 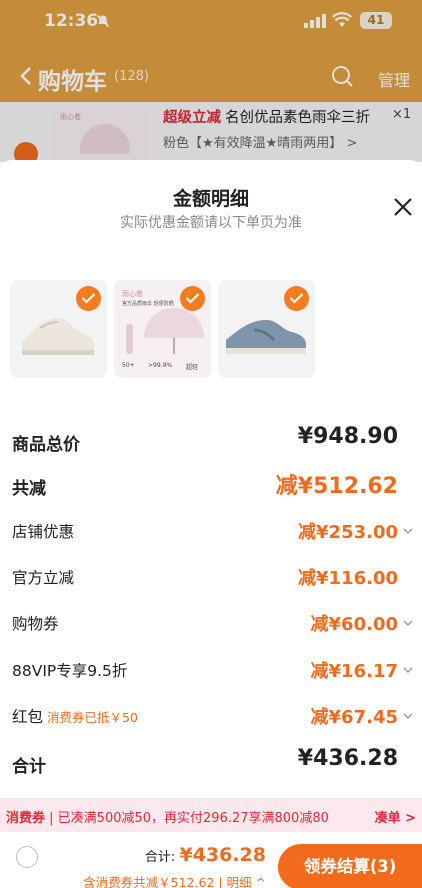 What do you see at coordinates (210, 199) in the screenshot?
I see `sheet-title: 金额明细` at bounding box center [210, 199].